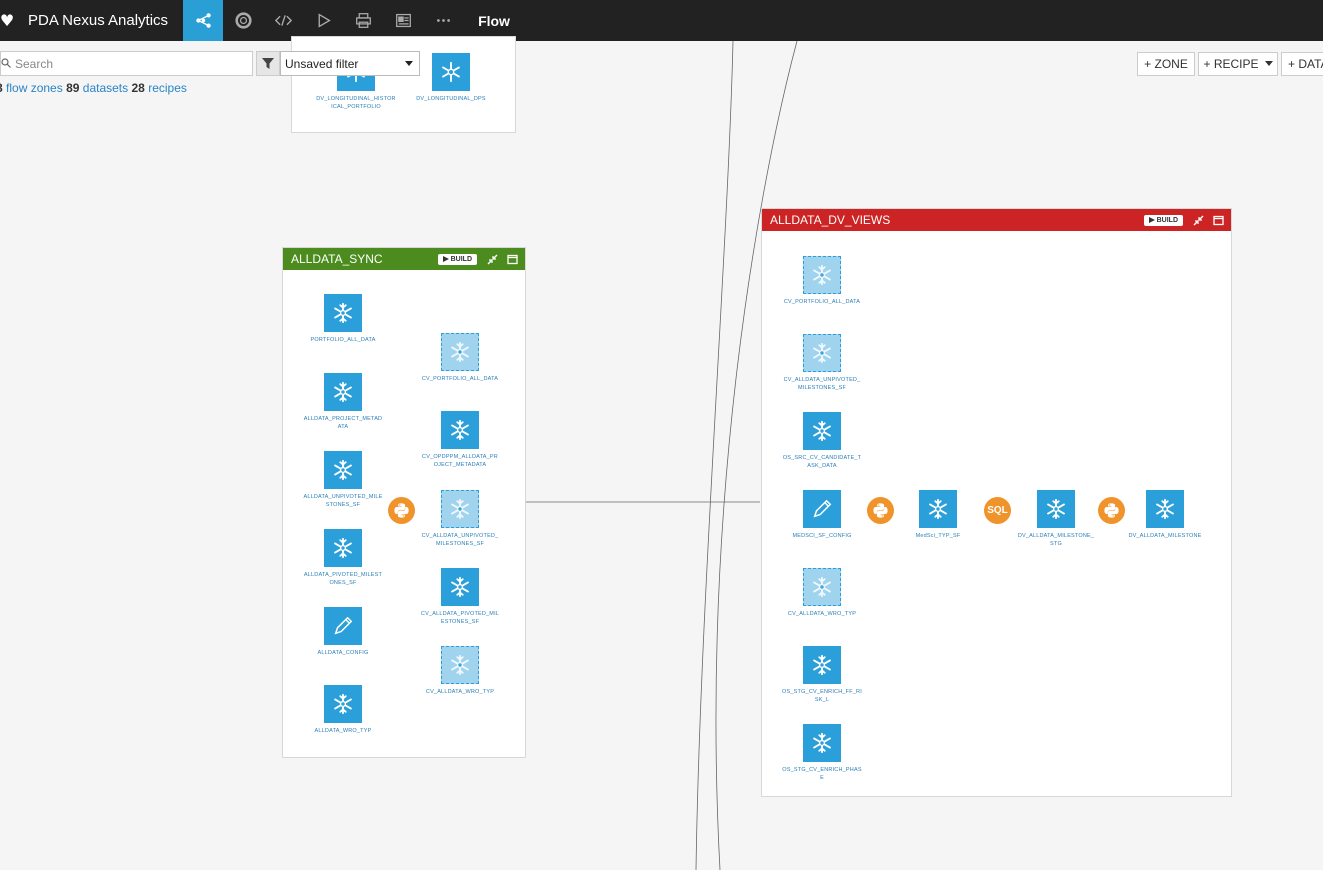 This screenshot has height=870, width=1323. I want to click on dataset-label: ALLDATA_PROJECT_METADATA, so click(343, 423).